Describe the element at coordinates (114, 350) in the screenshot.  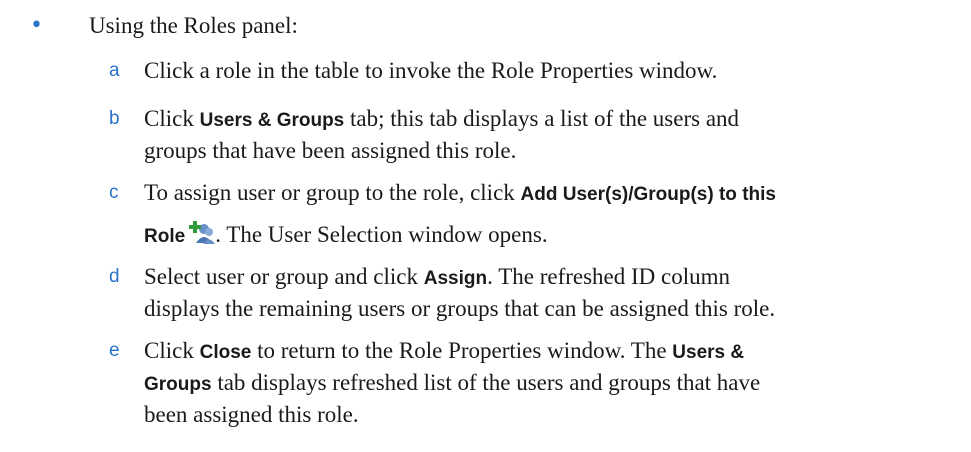
I see `step-letter: e` at that location.